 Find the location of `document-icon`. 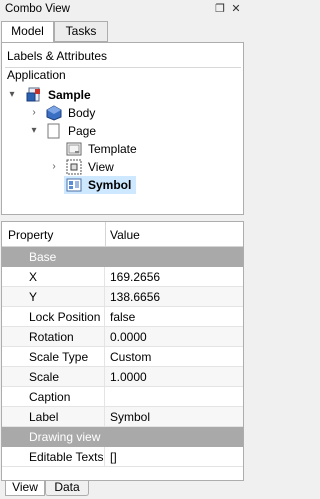

document-icon is located at coordinates (34, 95).